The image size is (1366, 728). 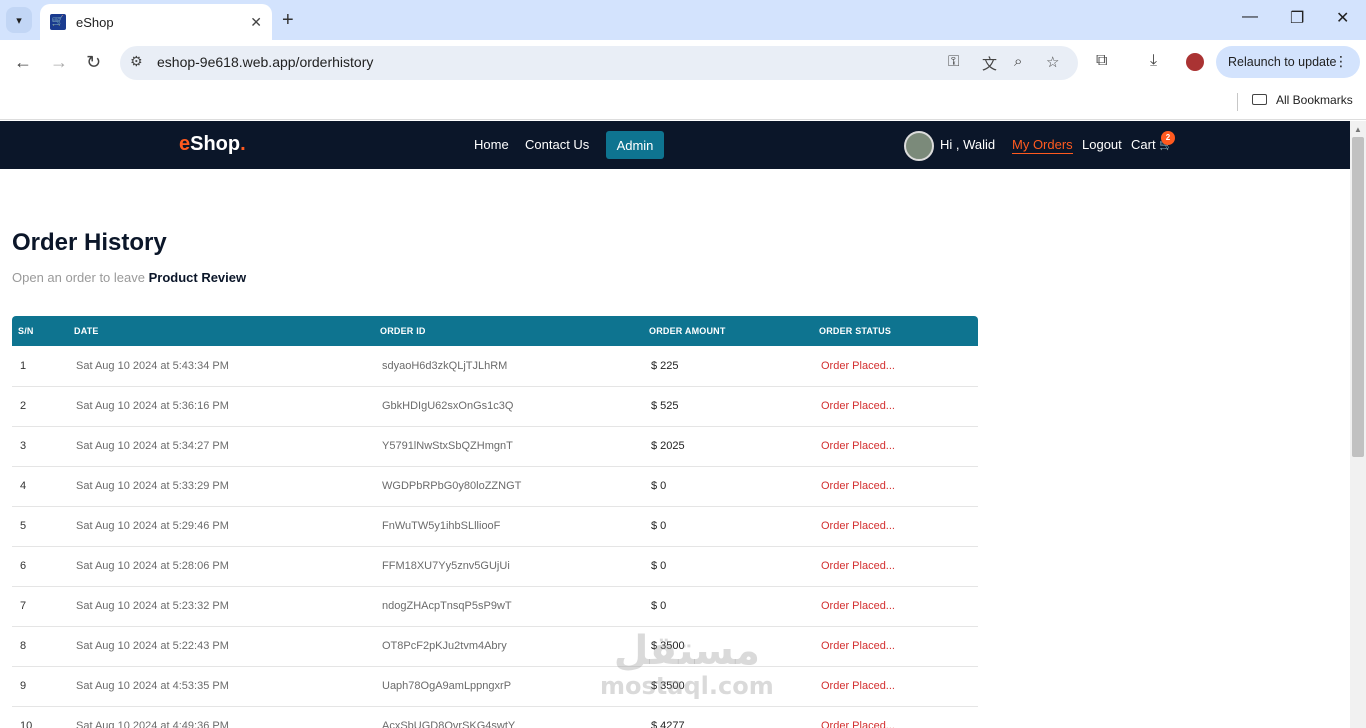 What do you see at coordinates (508, 406) in the screenshot?
I see `cell-order-id: GbkHDIgU62sxOnGs1c3Q` at bounding box center [508, 406].